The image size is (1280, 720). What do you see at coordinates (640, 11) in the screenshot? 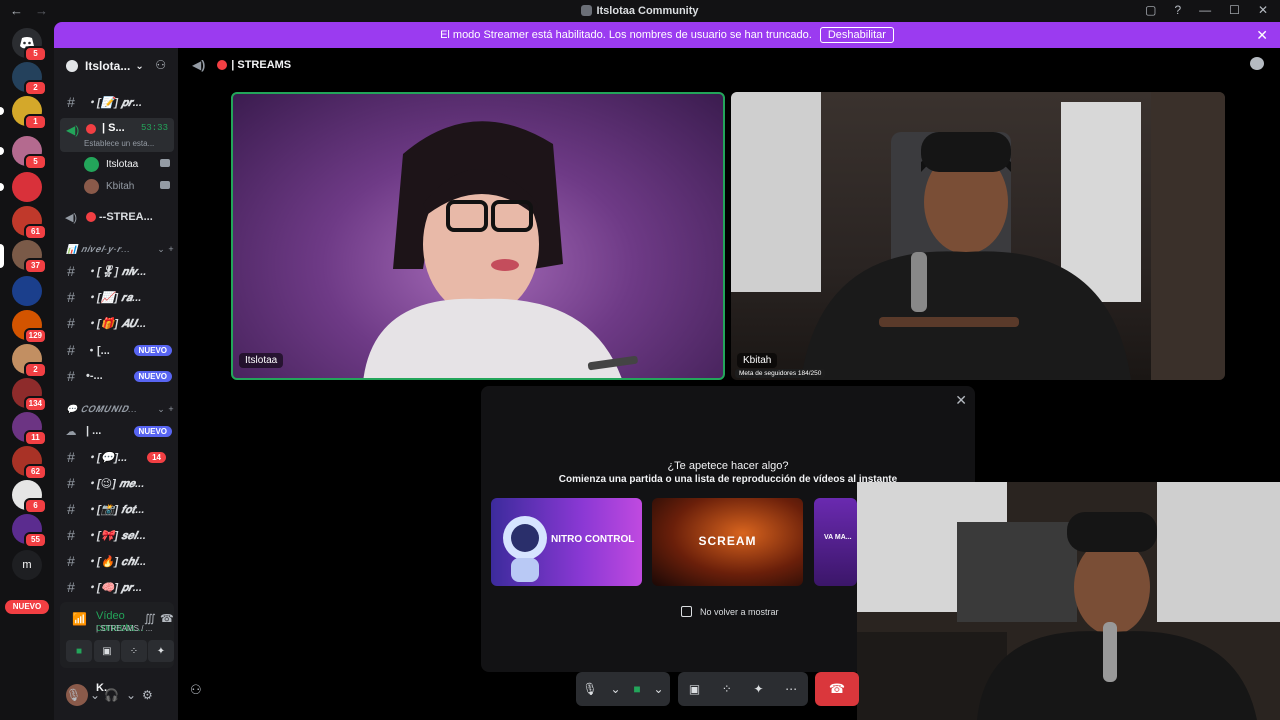
I see `title-bar: ← → Itslotaa Community ▢ ? — ☐ ✕` at bounding box center [640, 11].